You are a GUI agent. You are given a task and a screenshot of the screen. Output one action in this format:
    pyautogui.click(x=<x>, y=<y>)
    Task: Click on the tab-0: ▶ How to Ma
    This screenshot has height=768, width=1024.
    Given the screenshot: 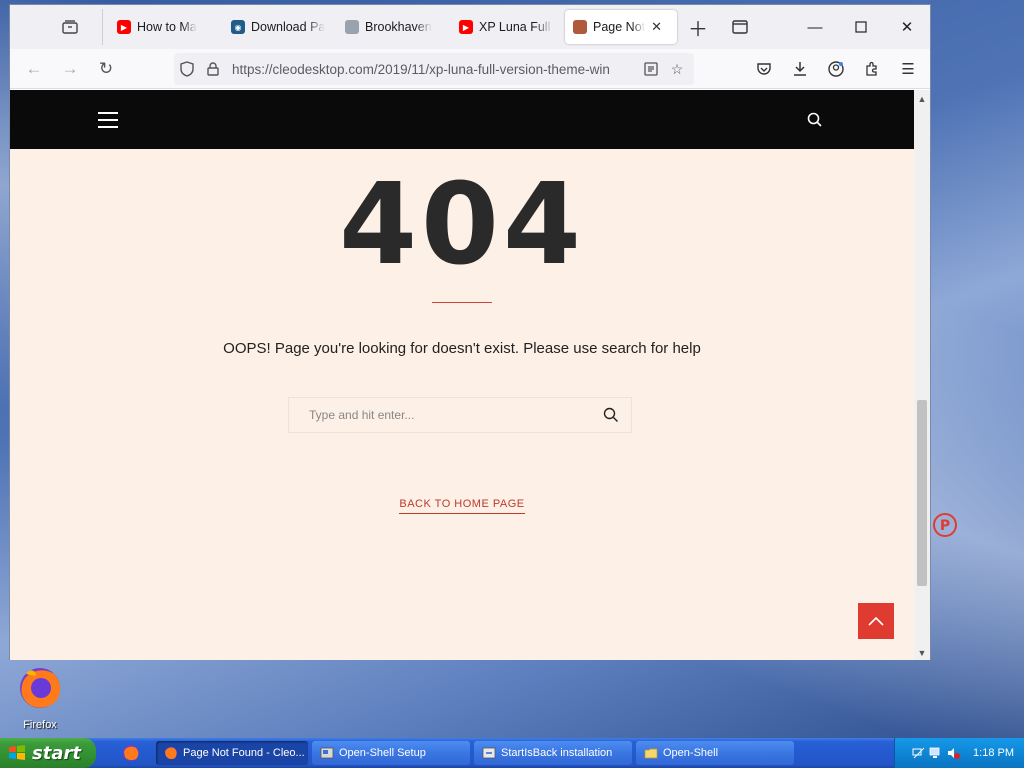 What is the action you would take?
    pyautogui.click(x=164, y=27)
    